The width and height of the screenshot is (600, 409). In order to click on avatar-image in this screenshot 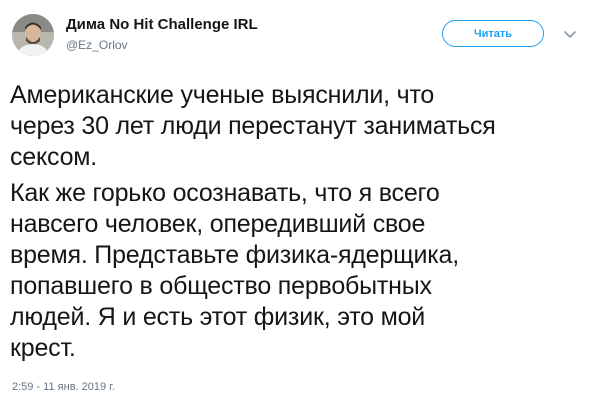, I will do `click(33, 35)`.